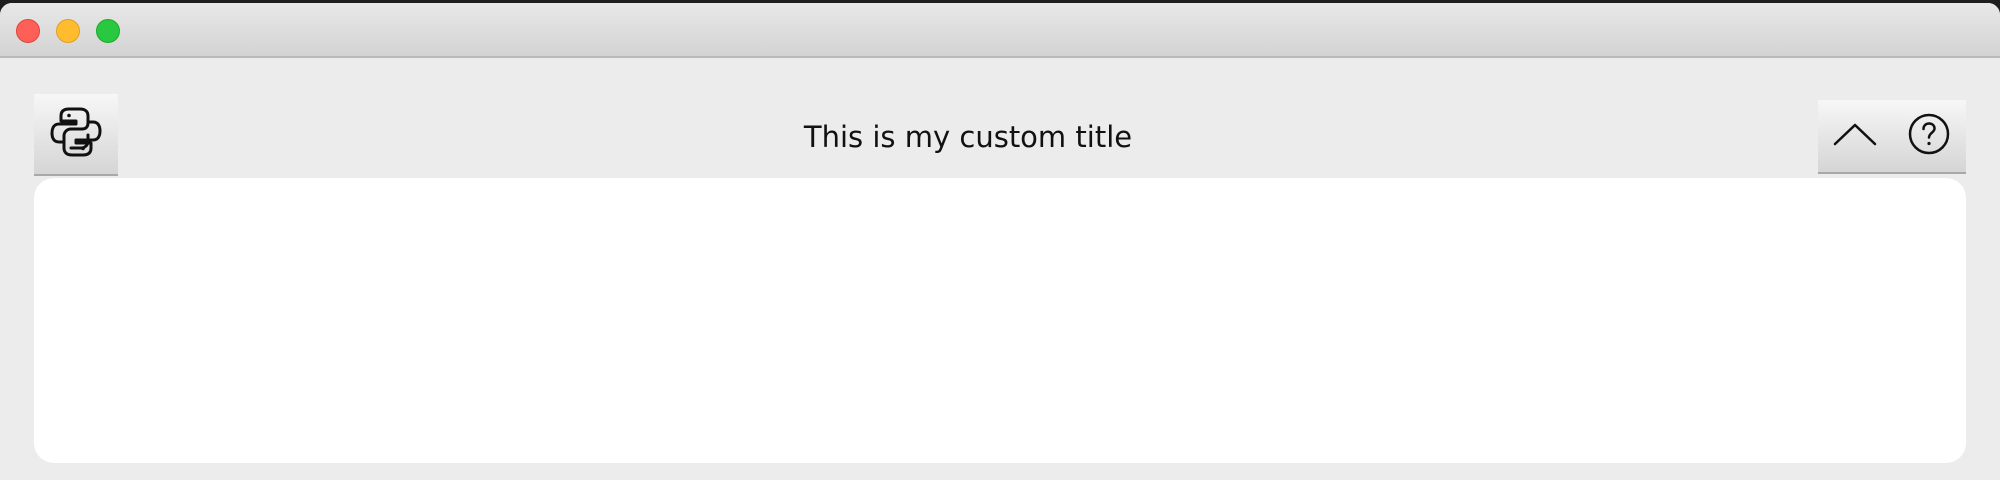  I want to click on help-icon, so click(1929, 136).